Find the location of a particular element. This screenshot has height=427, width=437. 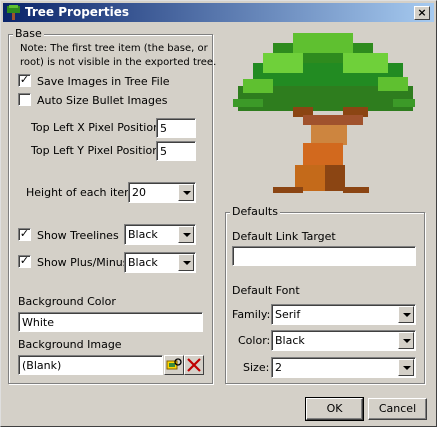

show-plusminus-label: Show Plus/Minus is located at coordinates (83, 262).